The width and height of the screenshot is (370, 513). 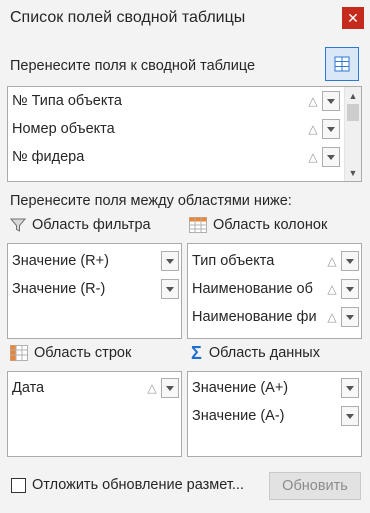 What do you see at coordinates (196, 353) in the screenshot?
I see `sigma-icon: Σ` at bounding box center [196, 353].